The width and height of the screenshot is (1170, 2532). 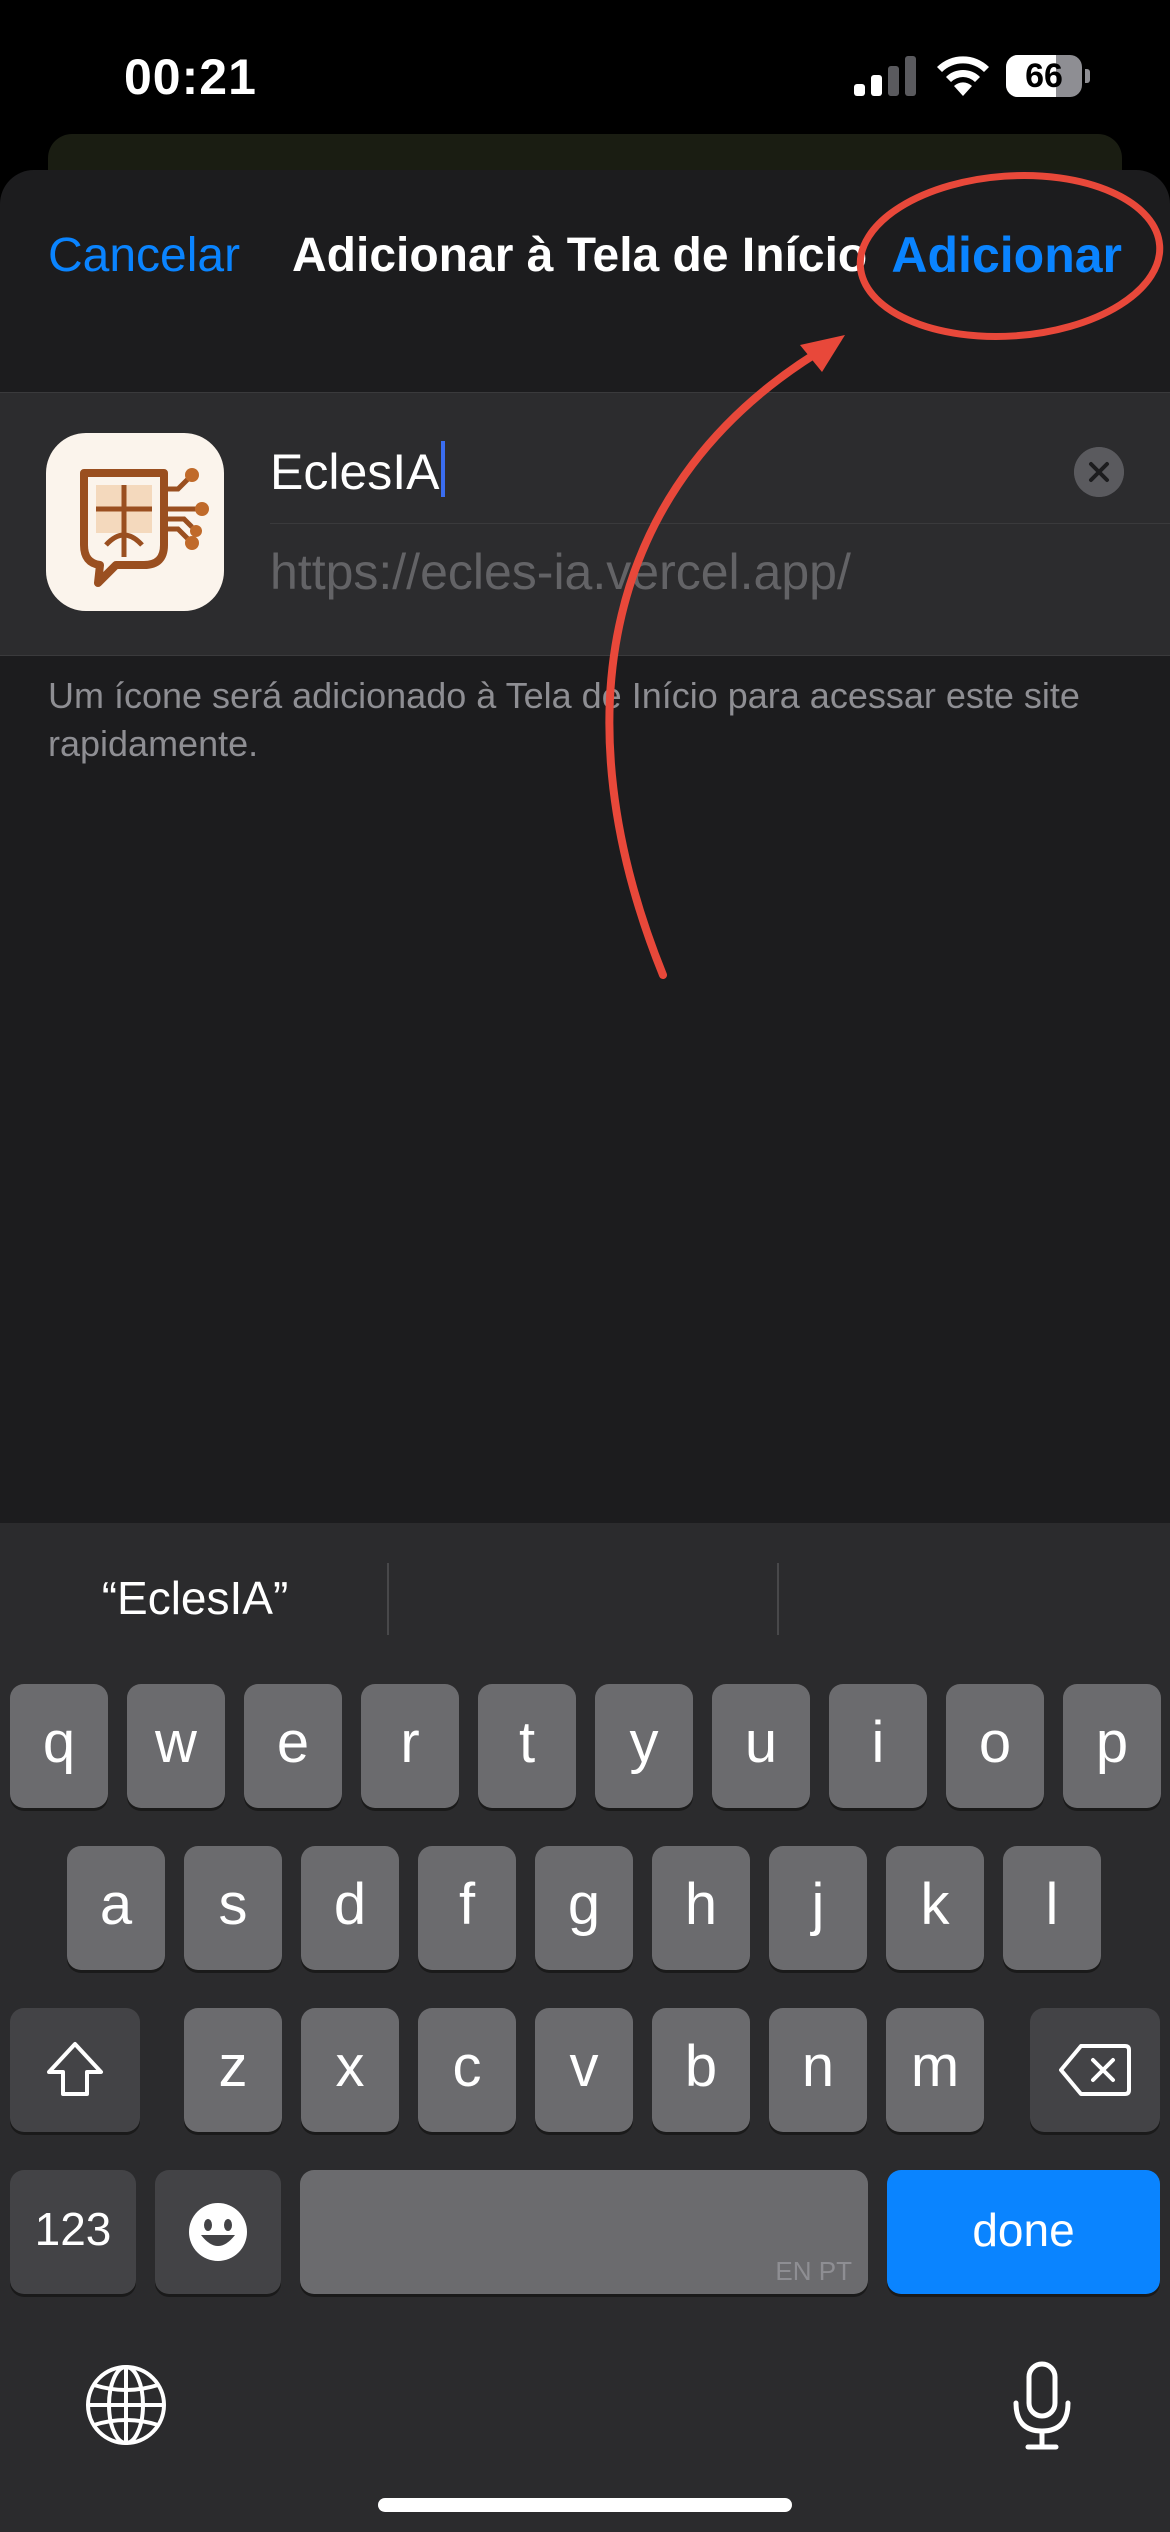 I want to click on key-x: x, so click(x=350, y=2070).